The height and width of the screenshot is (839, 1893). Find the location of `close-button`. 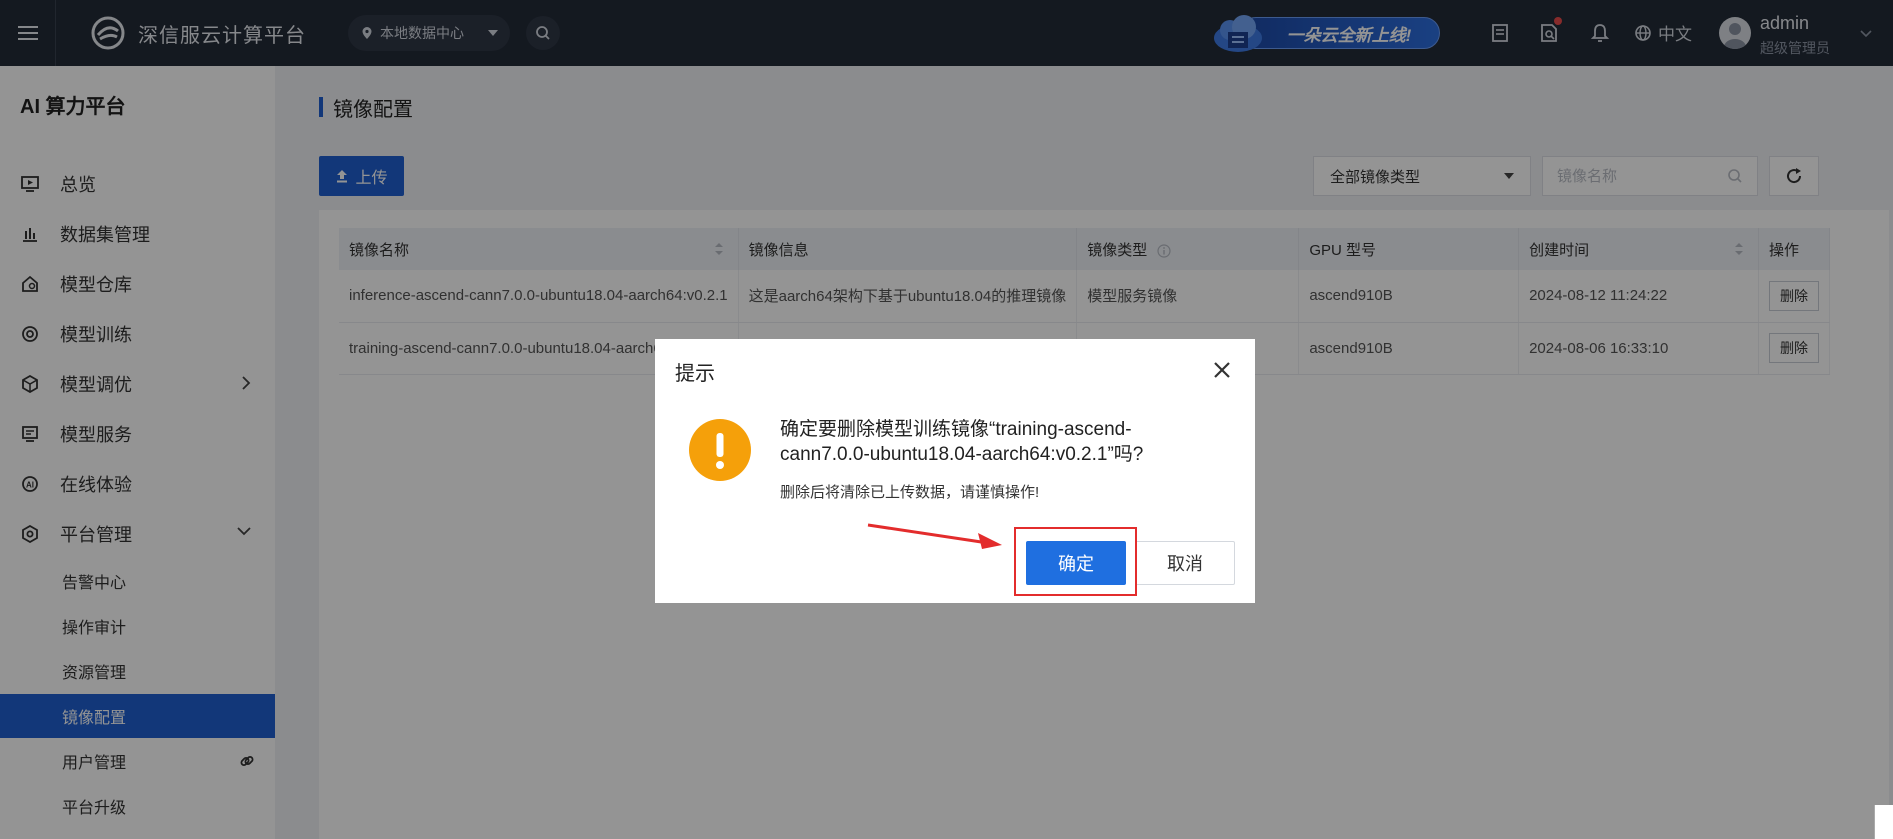

close-button is located at coordinates (1222, 370).